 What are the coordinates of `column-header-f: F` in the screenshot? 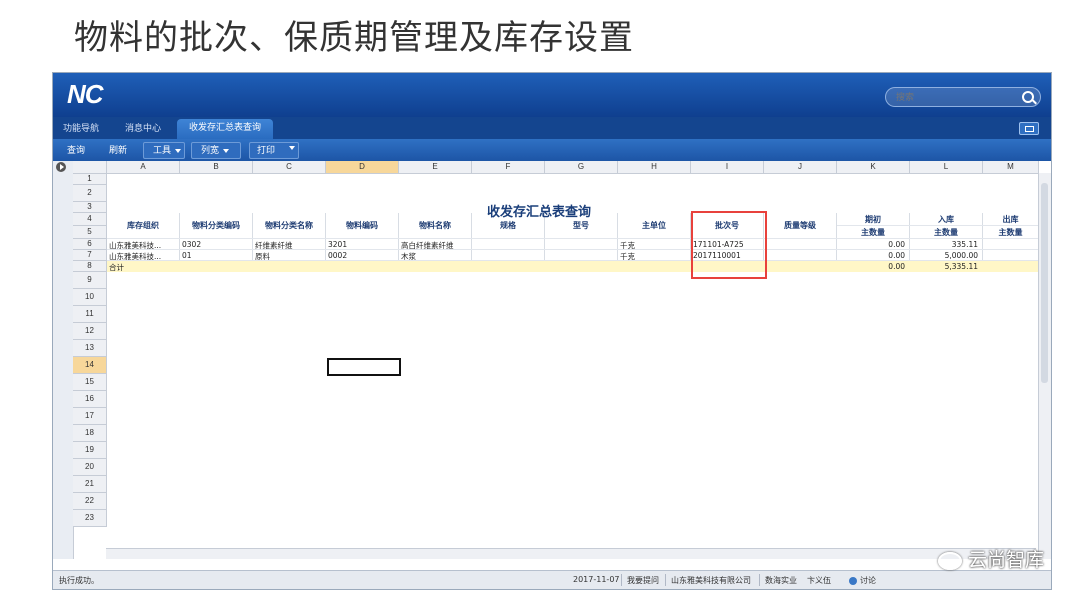 It's located at (508, 167).